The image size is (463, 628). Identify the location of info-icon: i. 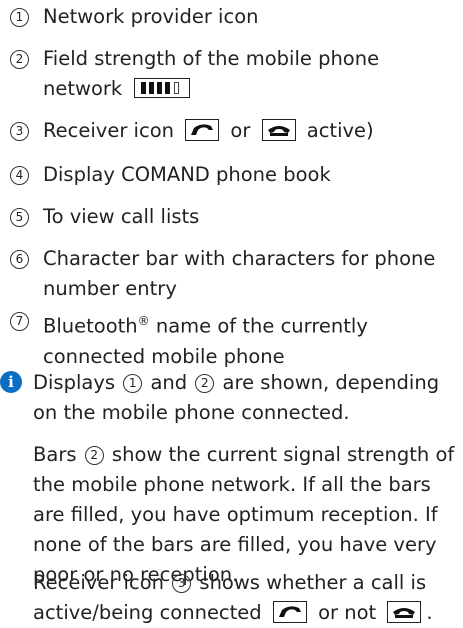
(11, 382).